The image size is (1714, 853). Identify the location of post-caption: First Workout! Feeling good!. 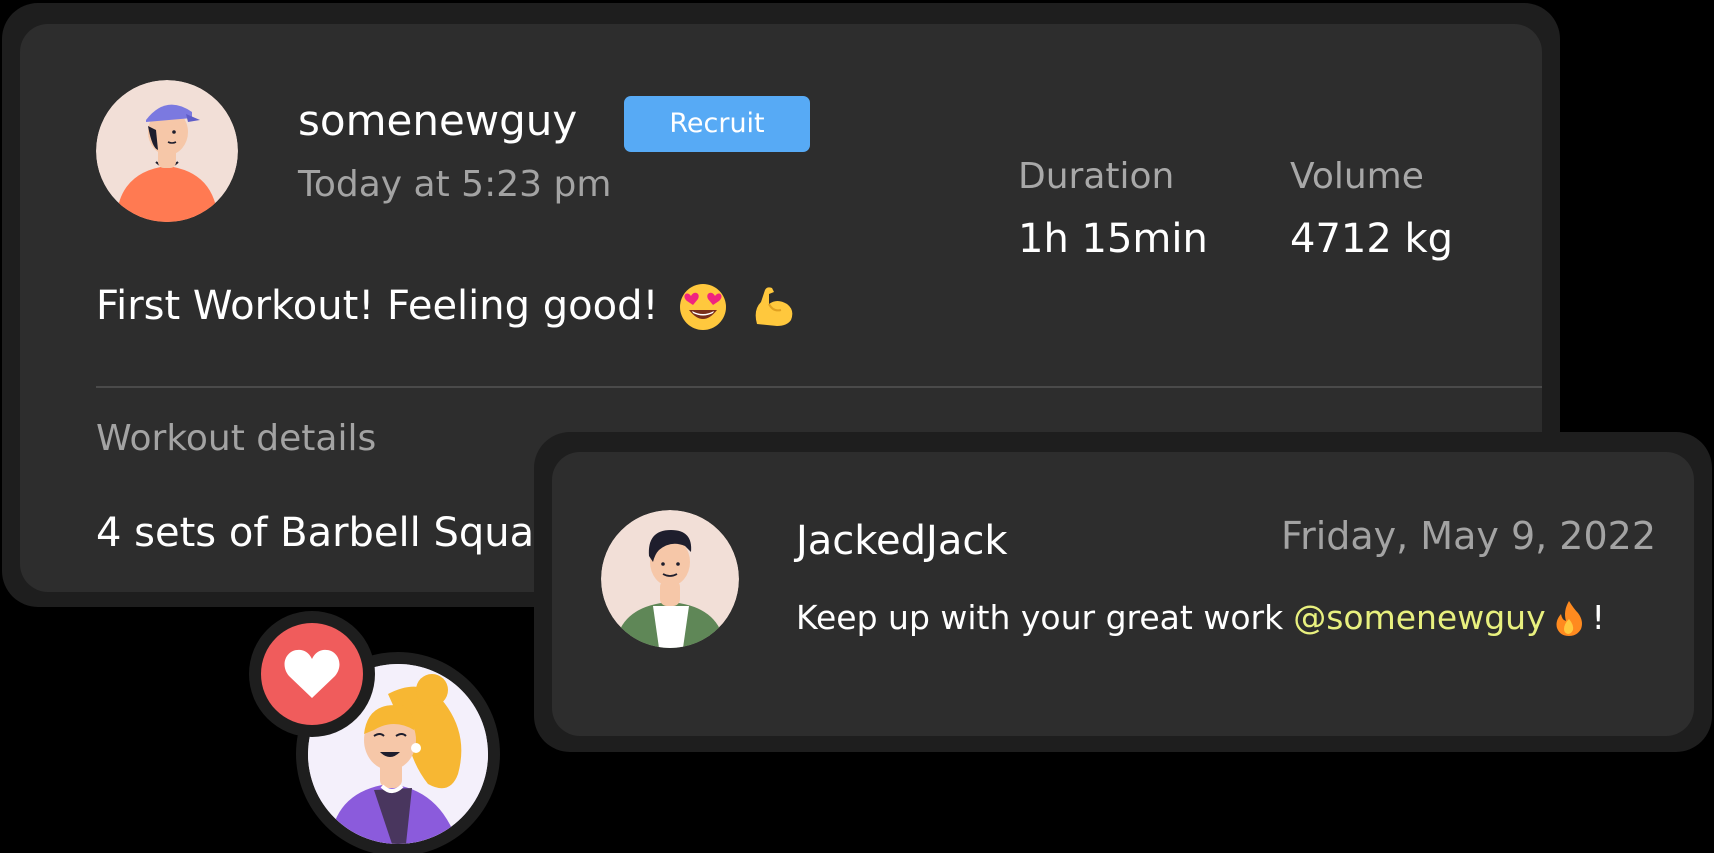
(447, 306).